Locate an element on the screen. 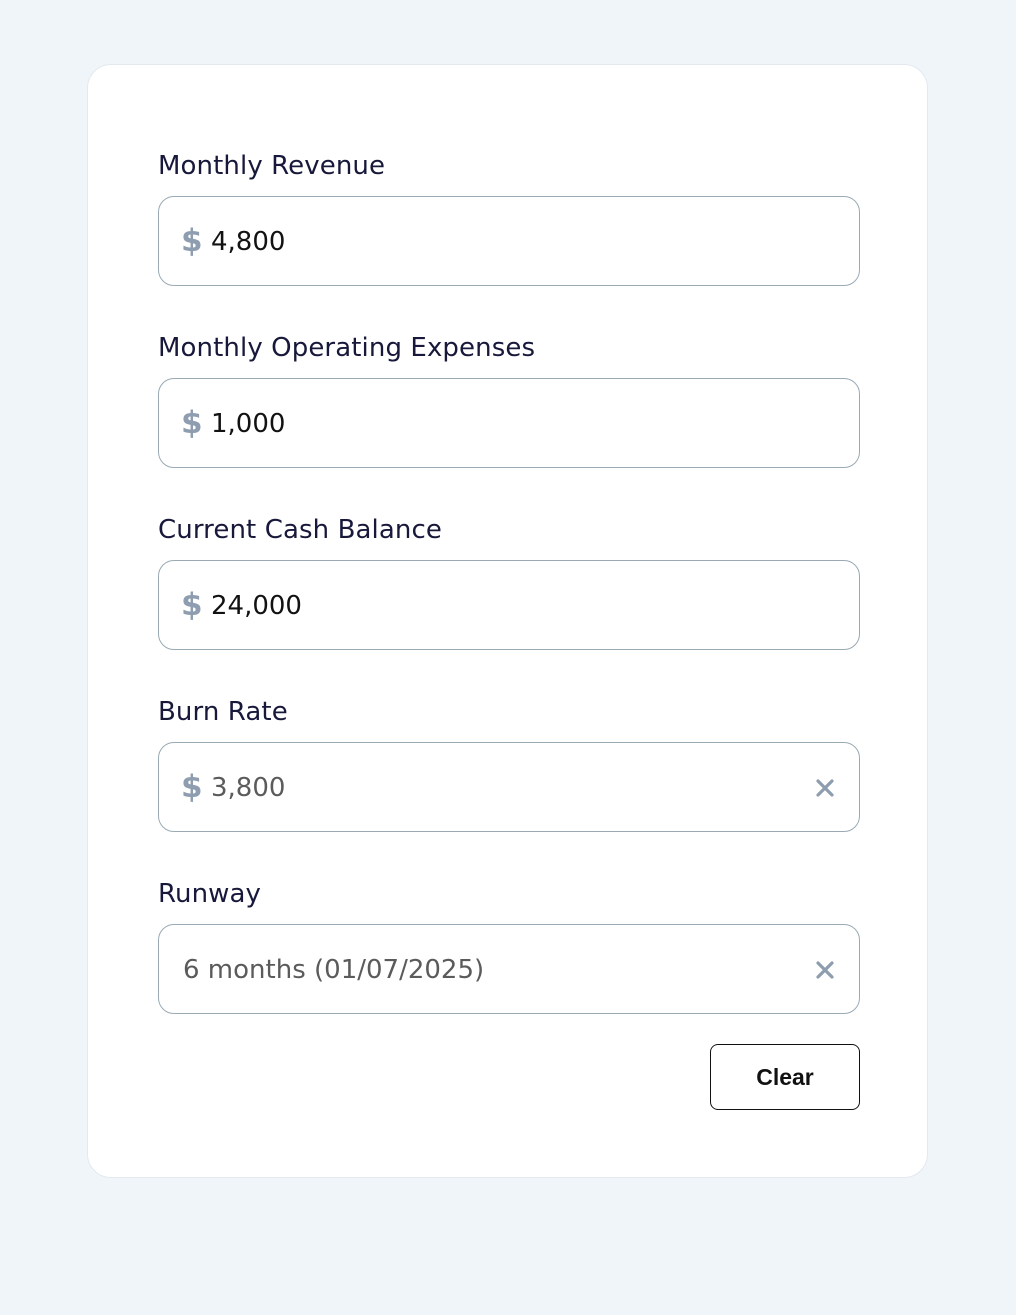  monthly-operating-expenses-input is located at coordinates (491, 424).